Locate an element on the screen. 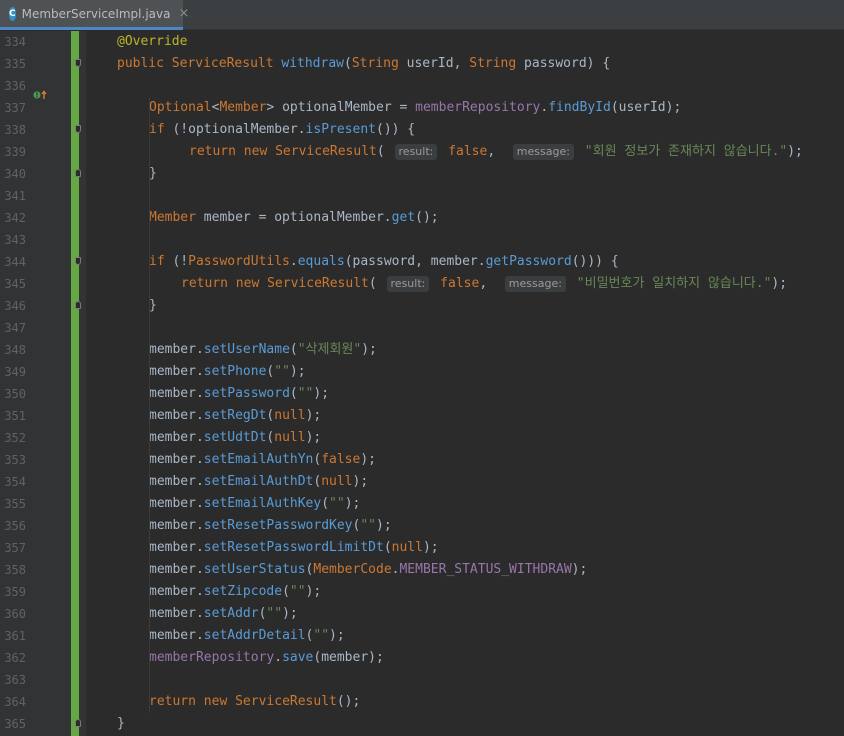 This screenshot has height=736, width=844. line-number: 360 is located at coordinates (15, 614).